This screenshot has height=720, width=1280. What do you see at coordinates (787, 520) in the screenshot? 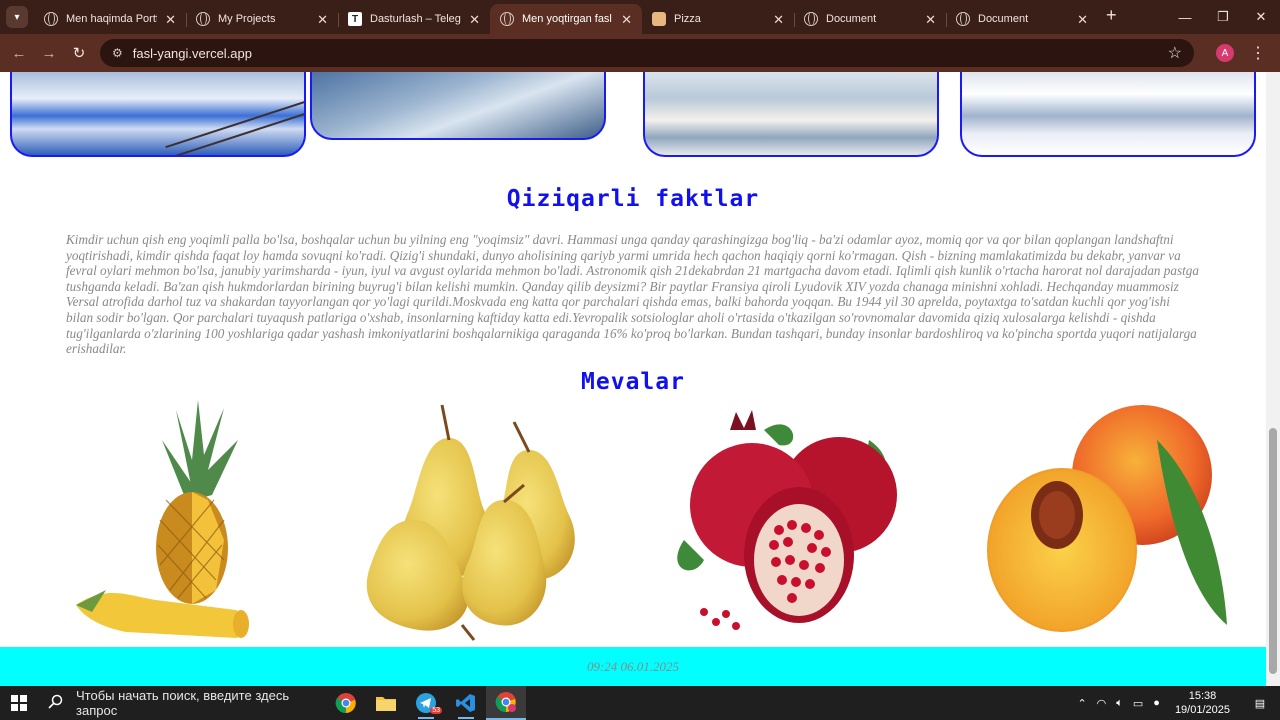
I see `pomegranate-image` at bounding box center [787, 520].